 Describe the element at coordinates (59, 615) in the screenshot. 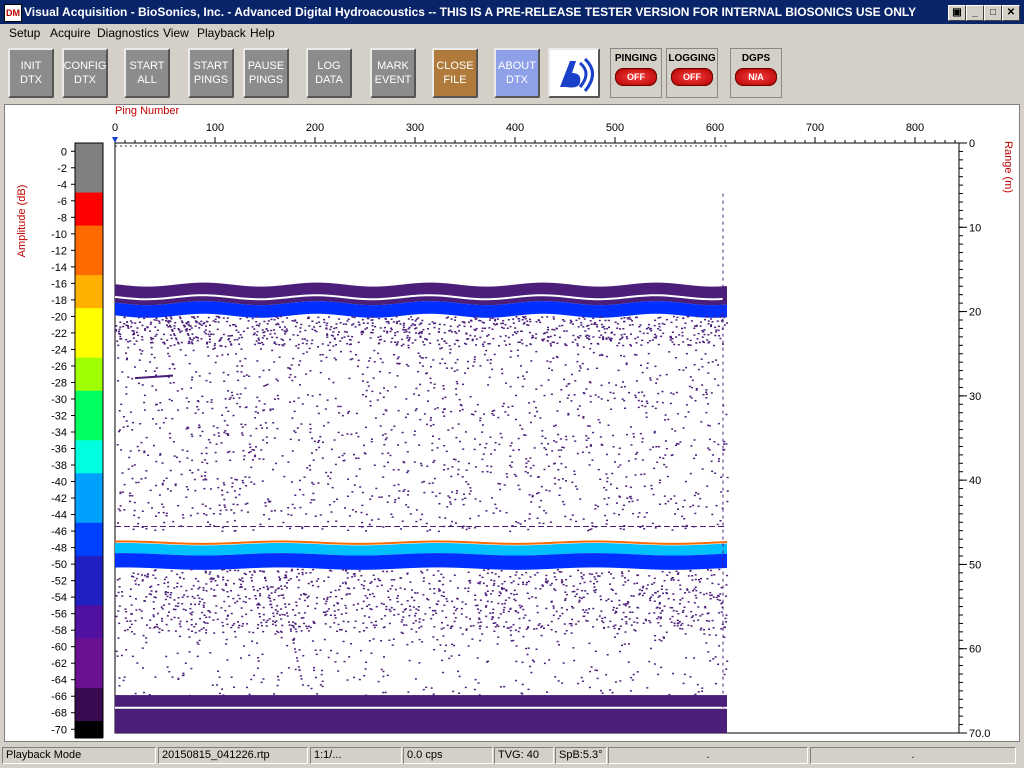

I see `amplitude-tick-label: -56` at that location.